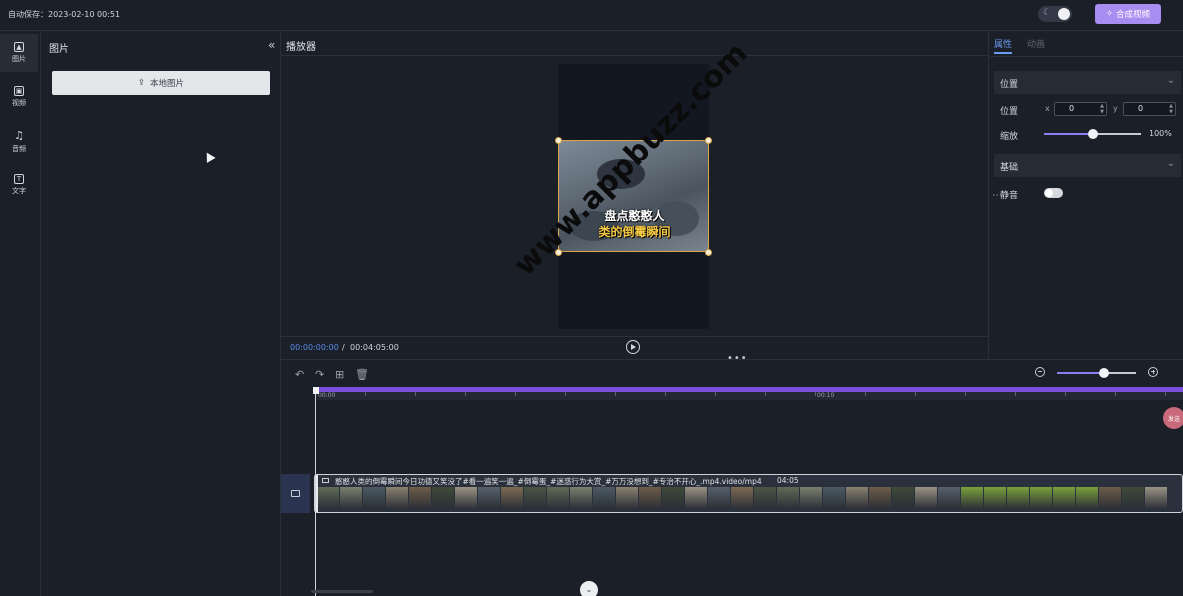 This screenshot has height=596, width=1183. What do you see at coordinates (1104, 373) in the screenshot?
I see `timeline-zoom-knob` at bounding box center [1104, 373].